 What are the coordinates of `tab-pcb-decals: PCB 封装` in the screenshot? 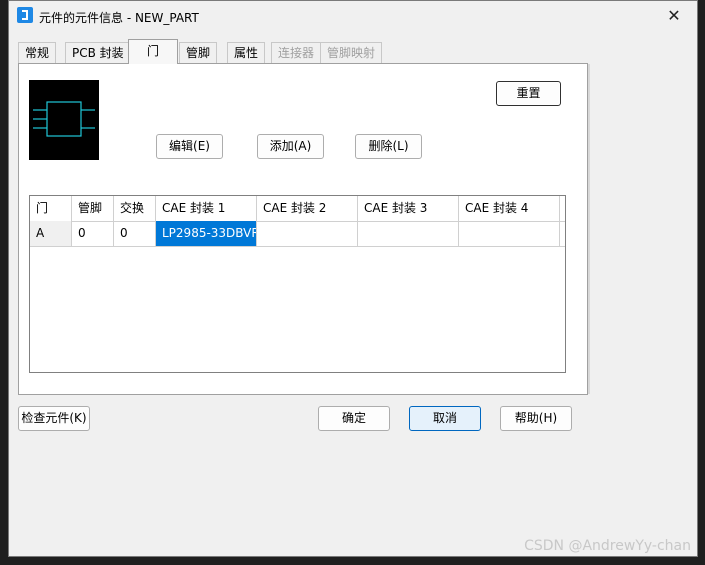 It's located at (98, 52).